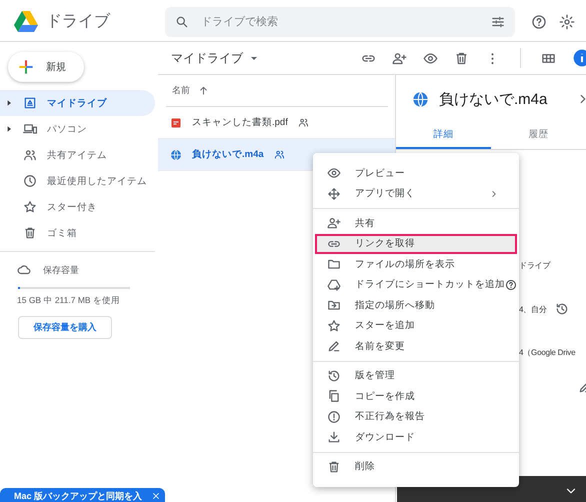 Image resolution: width=586 pixels, height=502 pixels. What do you see at coordinates (30, 103) in the screenshot?
I see `drive-box-icon` at bounding box center [30, 103].